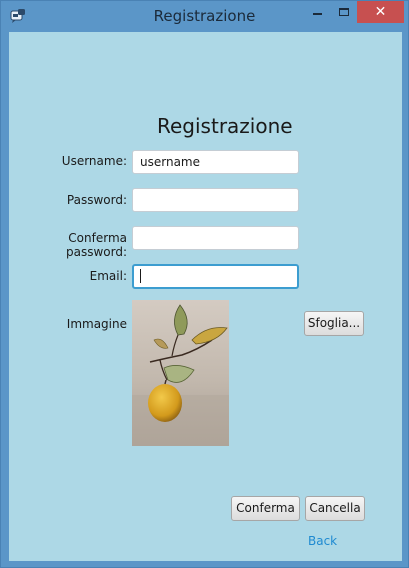 Image resolution: width=409 pixels, height=568 pixels. I want to click on confirm-password-field, so click(215, 238).